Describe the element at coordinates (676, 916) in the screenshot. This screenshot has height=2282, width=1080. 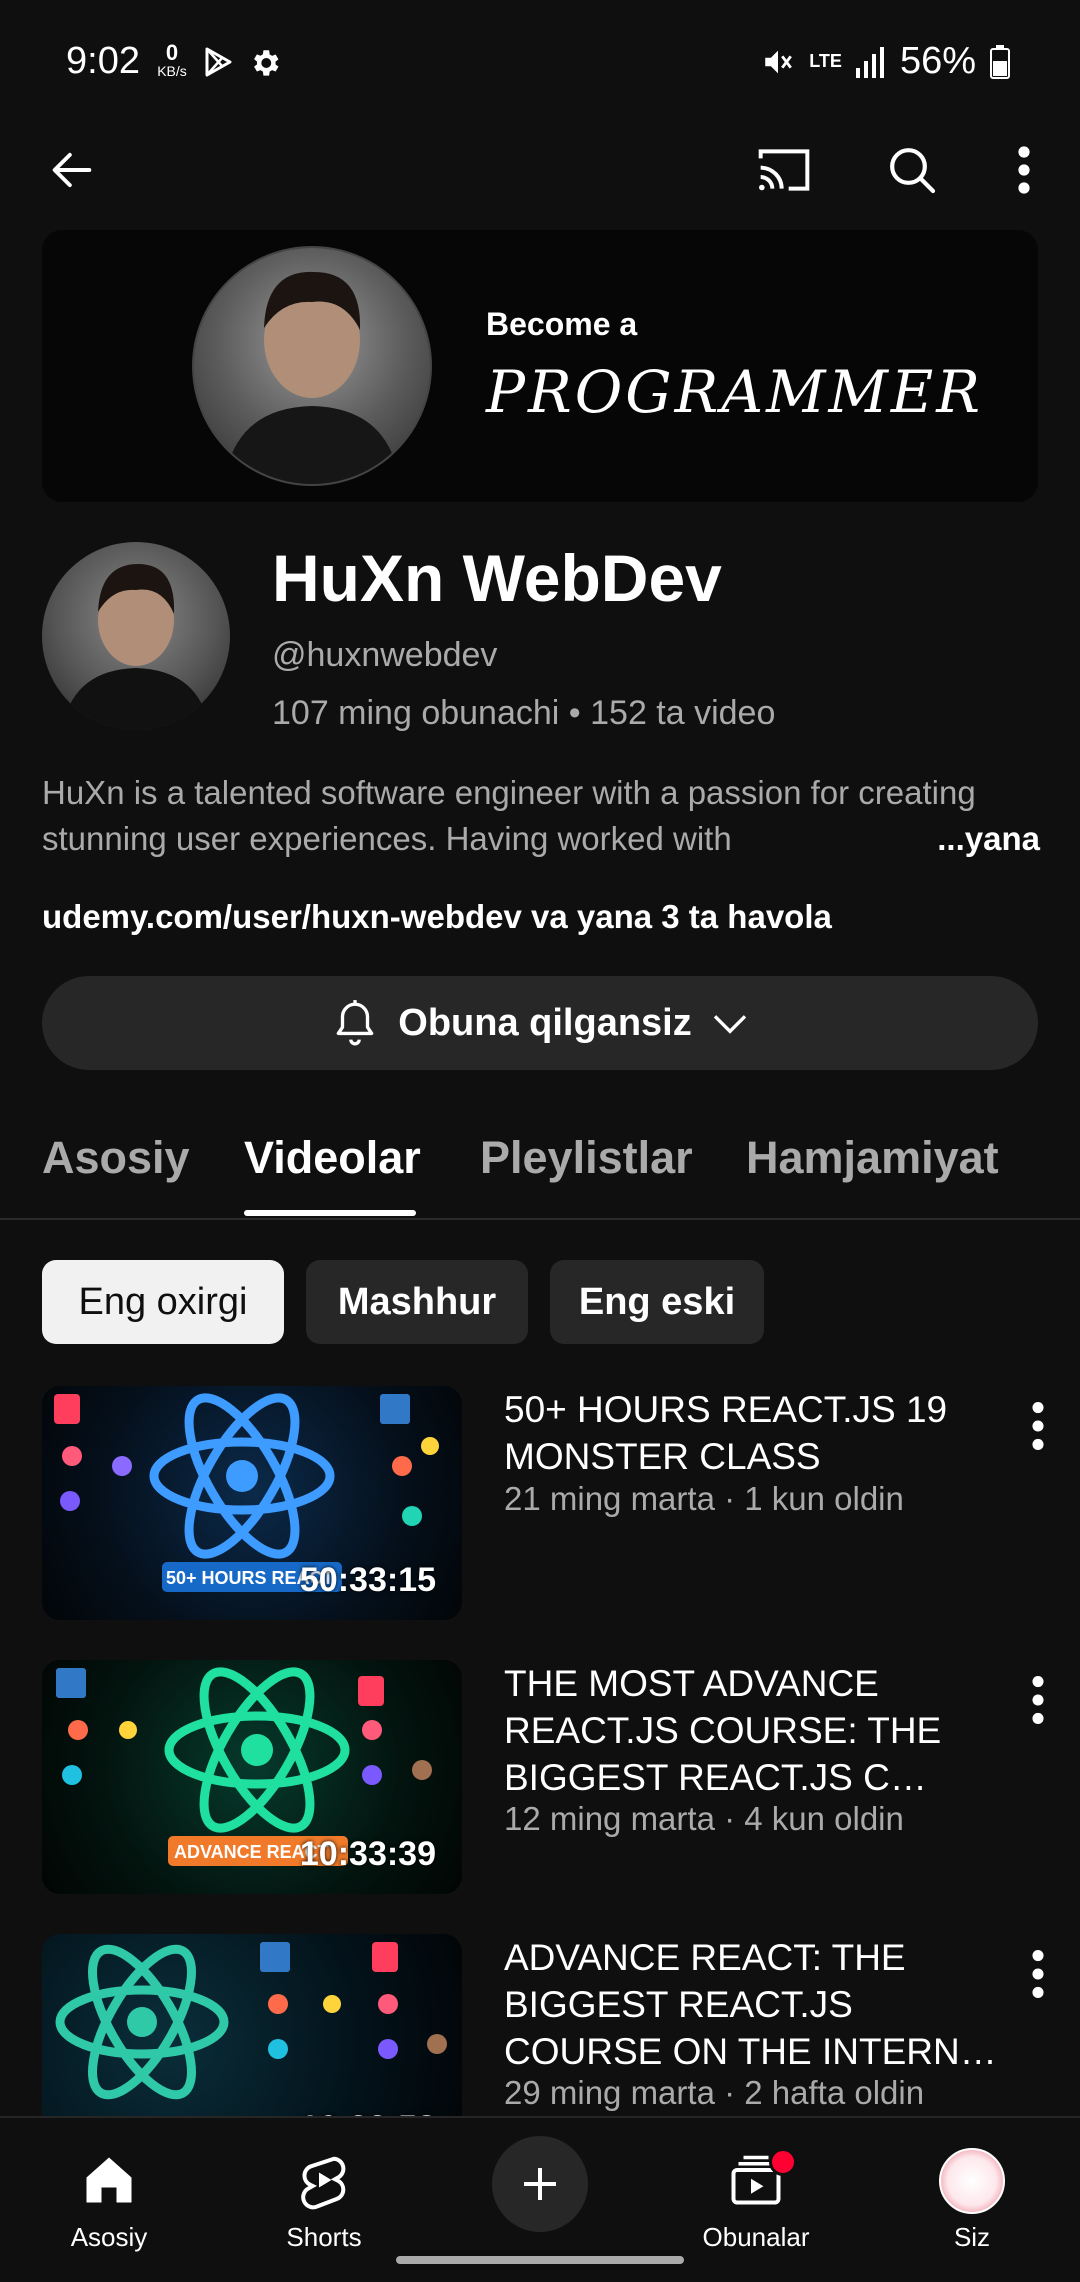
I see `more-links: va yana 3 ta havola` at that location.